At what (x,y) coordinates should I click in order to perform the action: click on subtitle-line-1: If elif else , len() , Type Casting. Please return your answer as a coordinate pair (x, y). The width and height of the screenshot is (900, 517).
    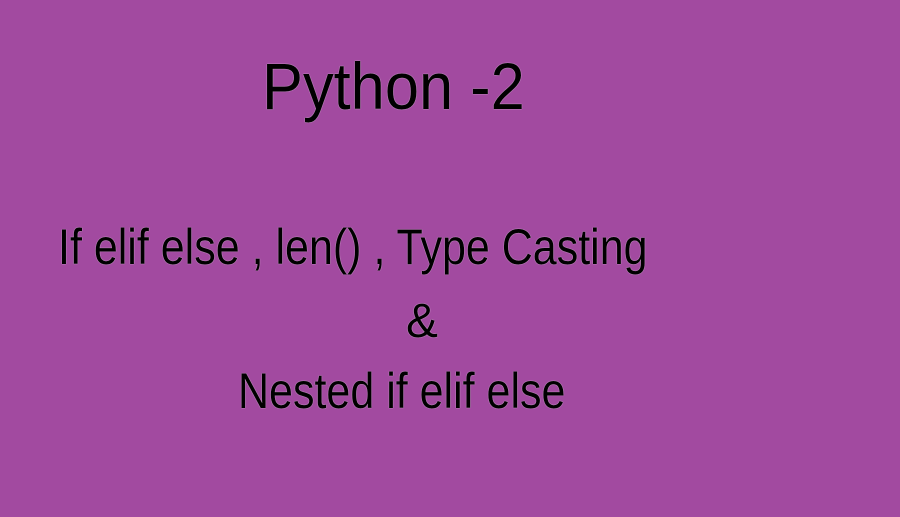
    Looking at the image, I should click on (353, 247).